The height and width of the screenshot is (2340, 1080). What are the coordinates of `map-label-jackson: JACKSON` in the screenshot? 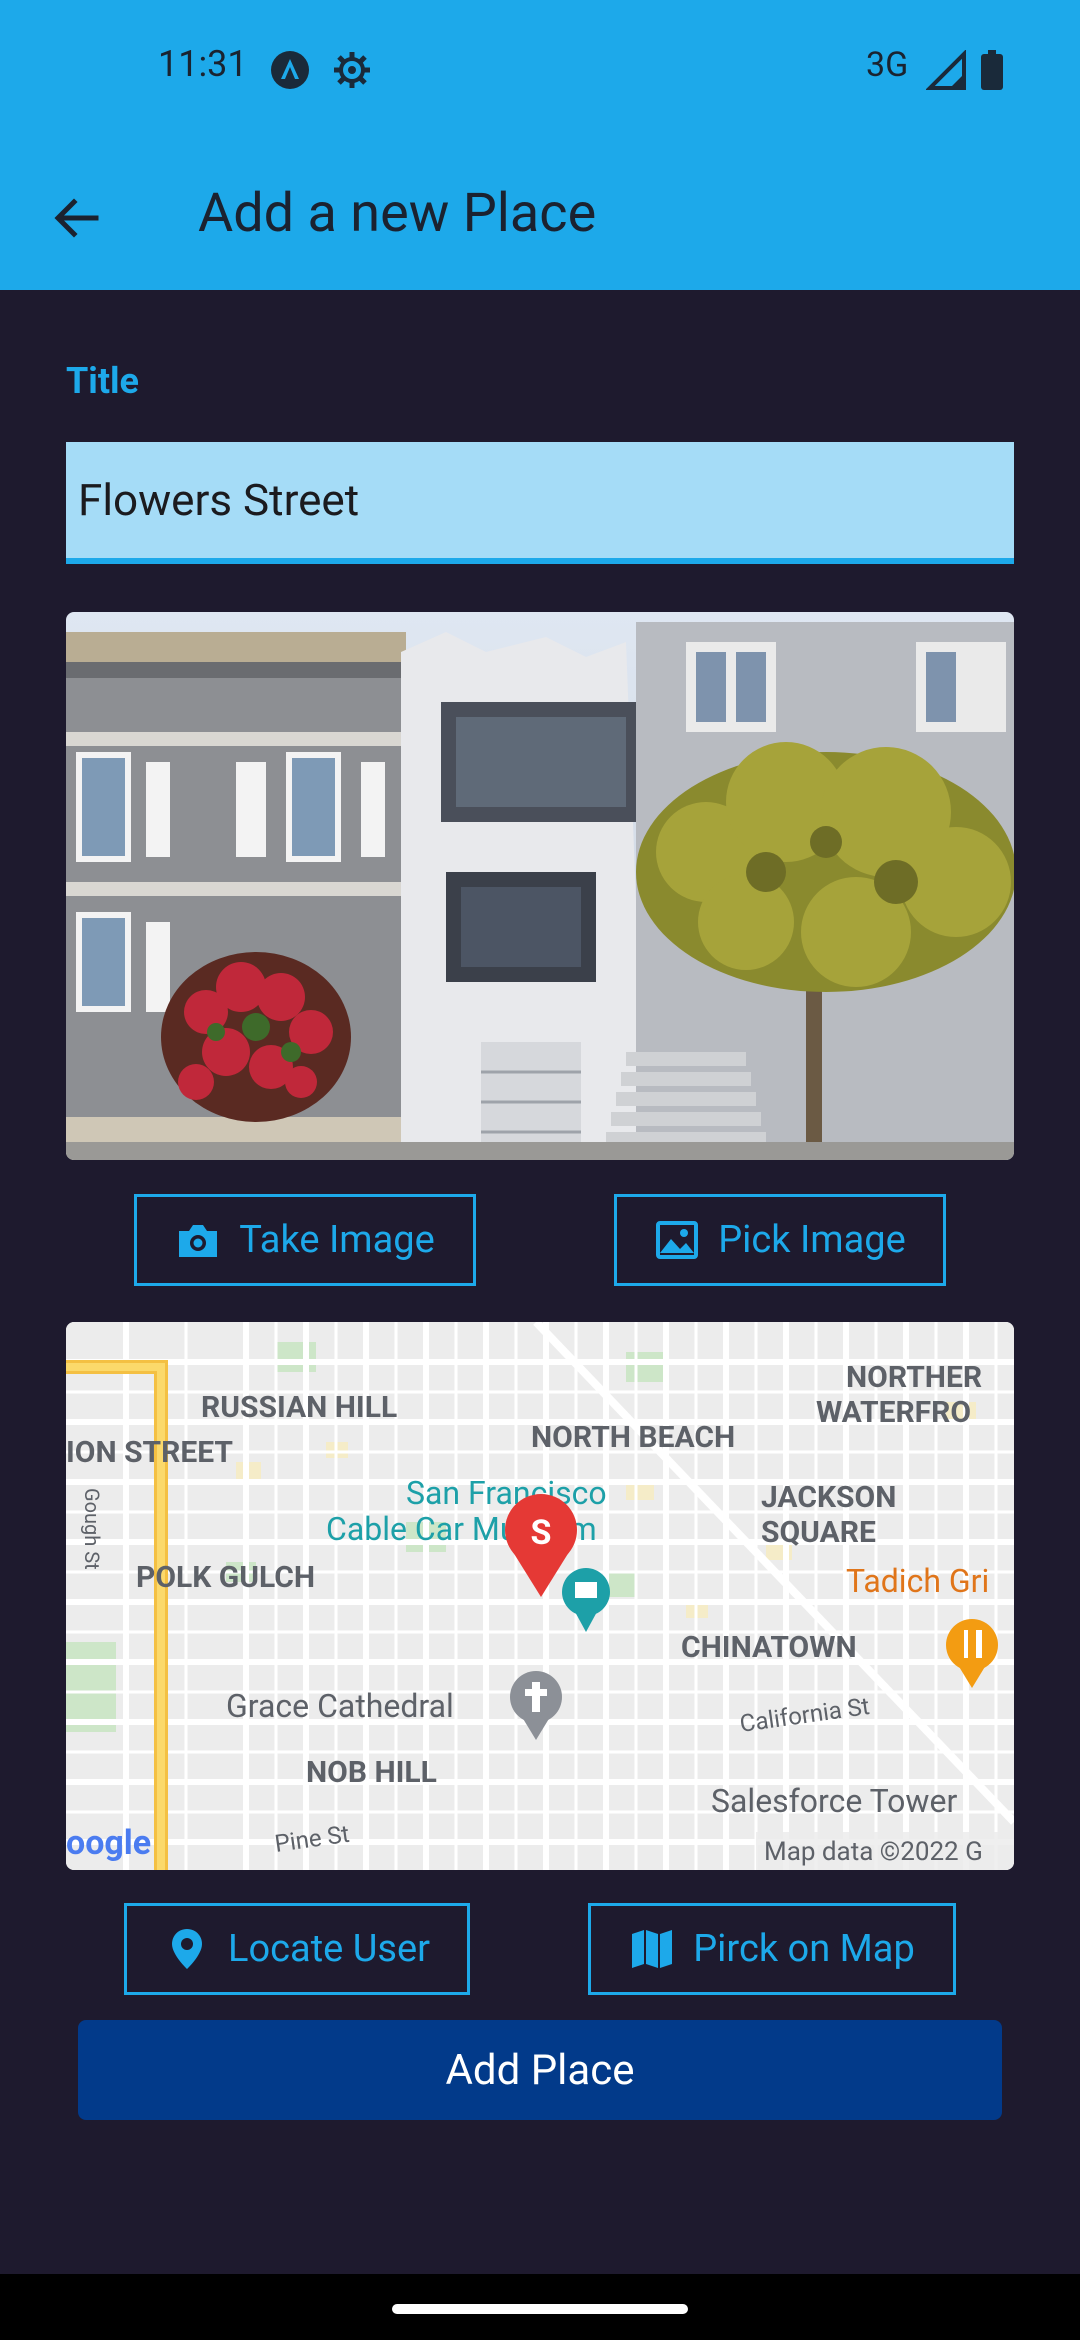 It's located at (828, 1497).